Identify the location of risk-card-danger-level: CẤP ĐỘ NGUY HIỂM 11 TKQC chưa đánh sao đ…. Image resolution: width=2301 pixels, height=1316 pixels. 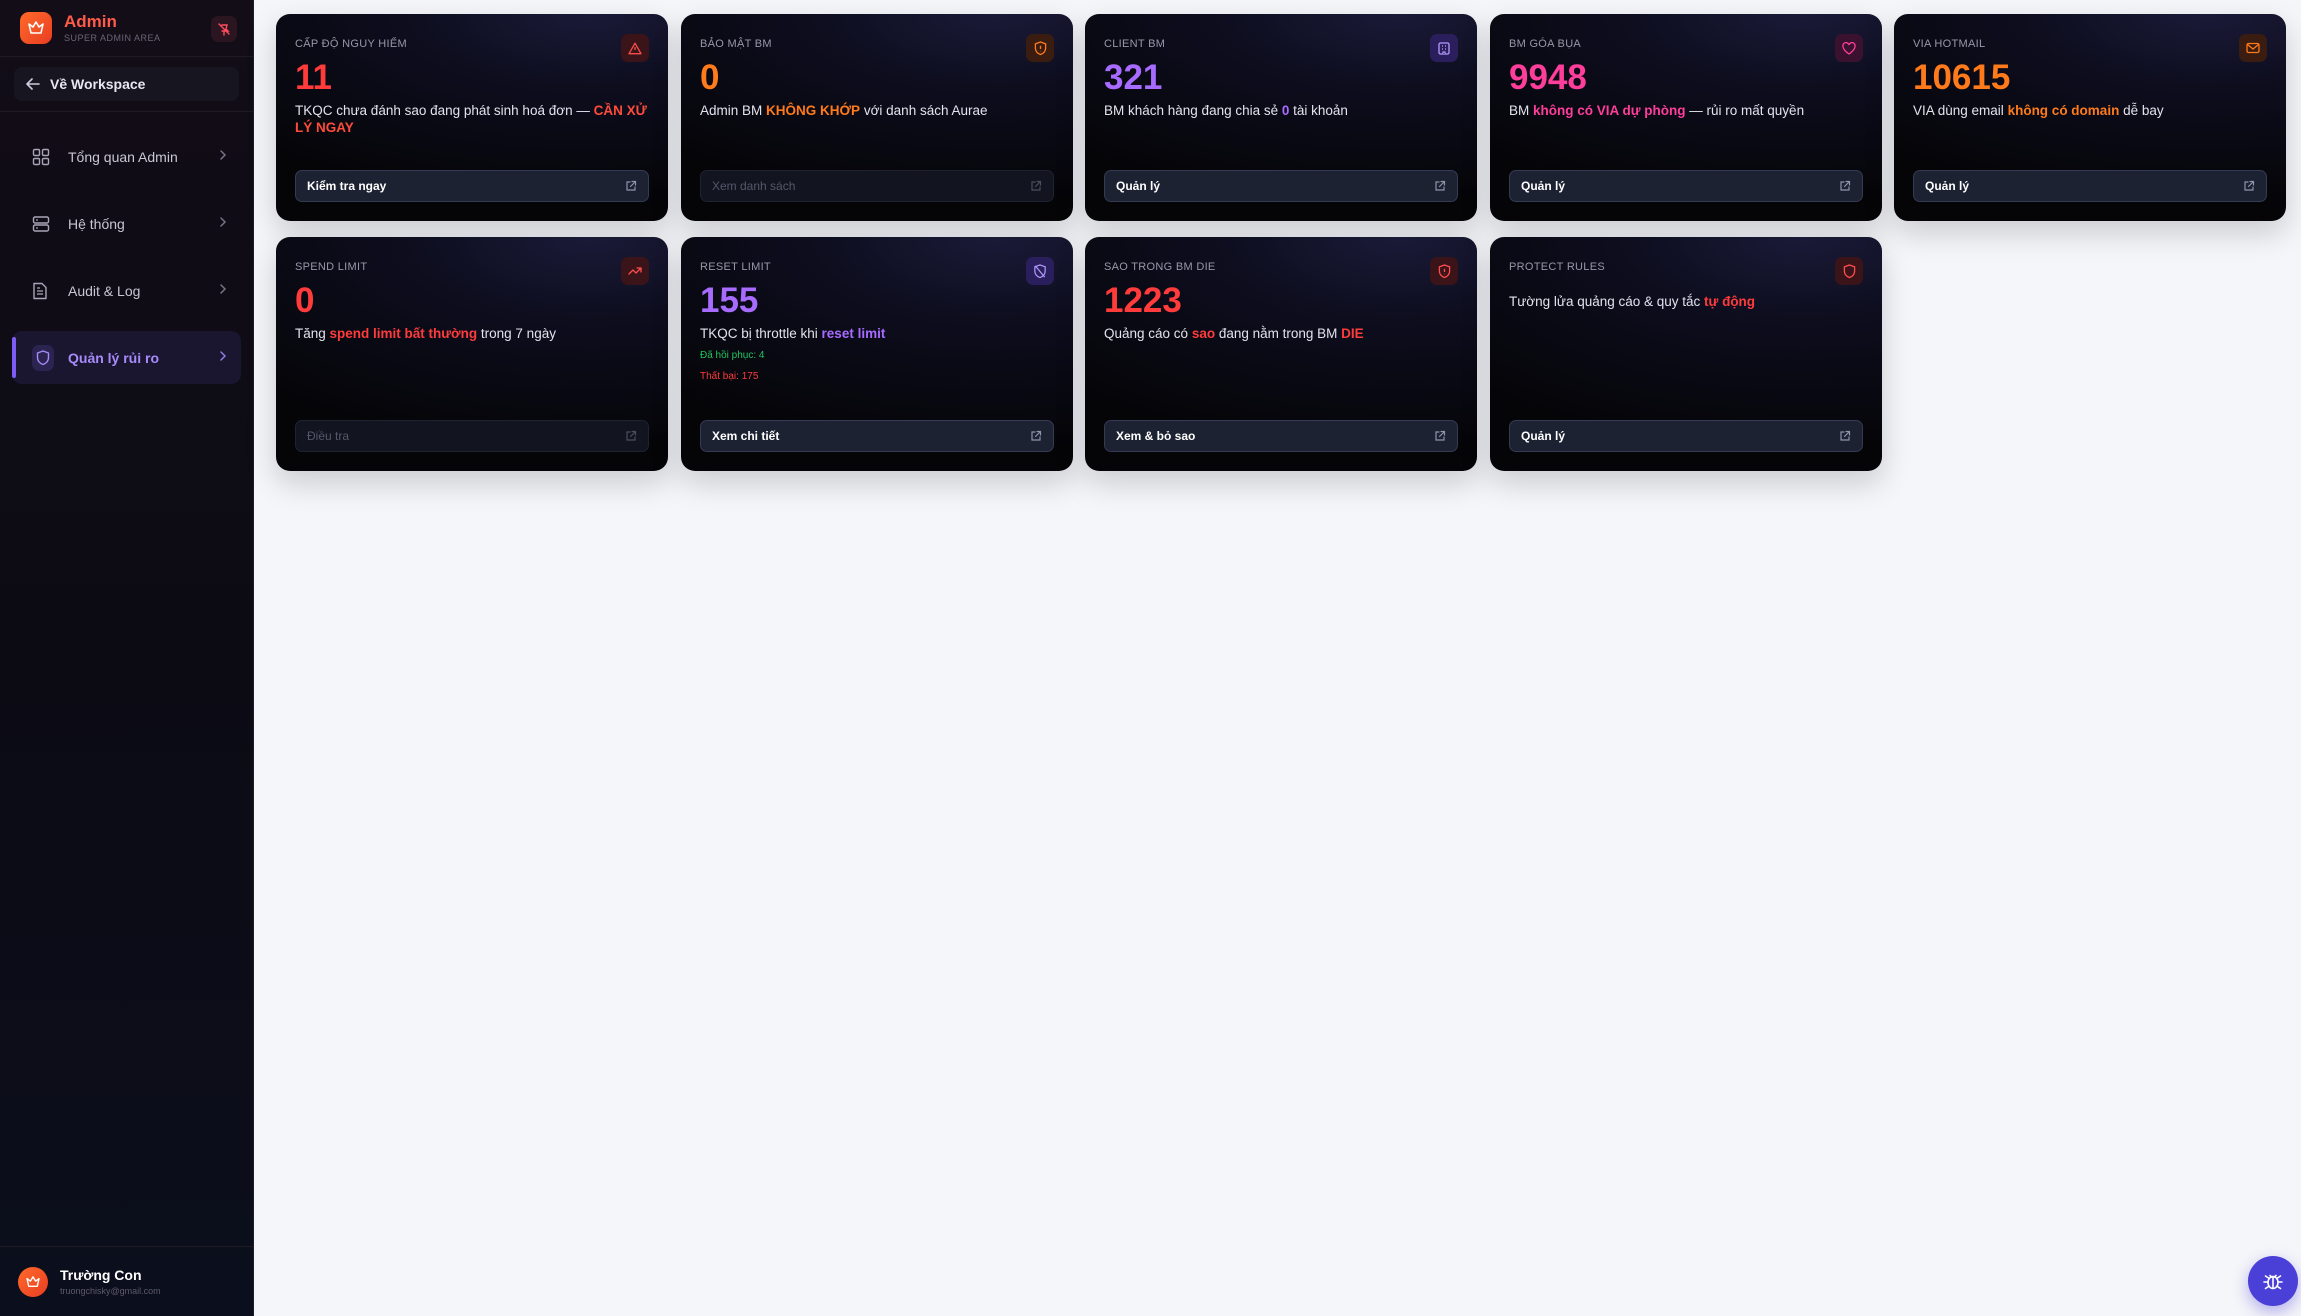
(472, 117).